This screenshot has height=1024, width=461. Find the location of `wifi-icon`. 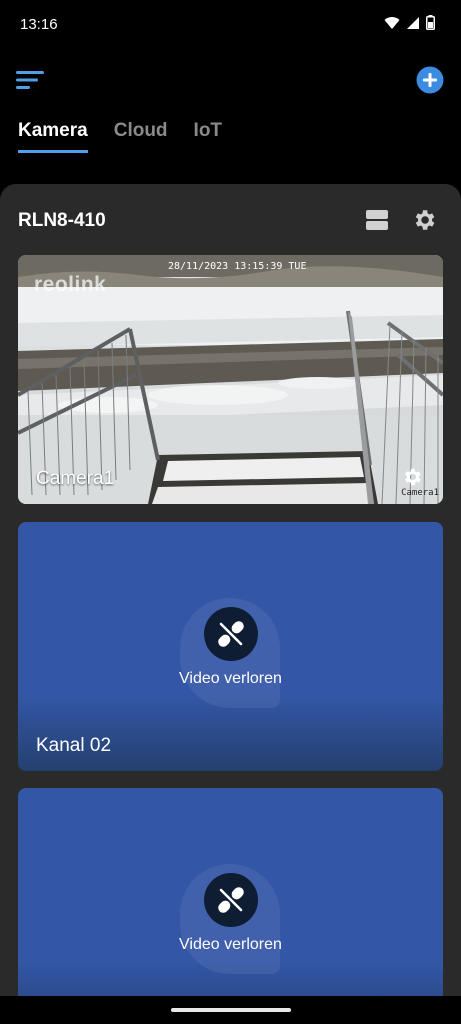

wifi-icon is located at coordinates (392, 22).